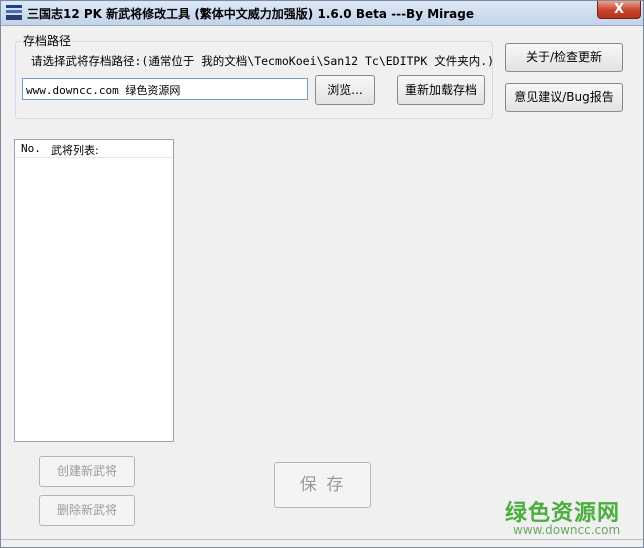 The image size is (644, 548). I want to click on create-general-button: 创建新武将, so click(87, 471).